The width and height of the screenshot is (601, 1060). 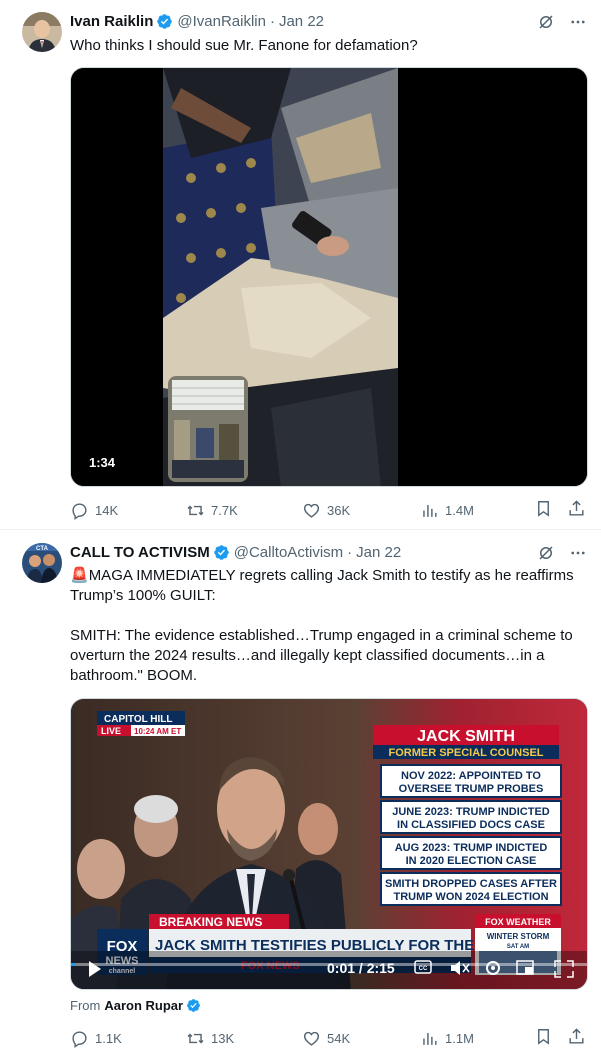 What do you see at coordinates (244, 510) in the screenshot?
I see `repost-button: 7.7K` at bounding box center [244, 510].